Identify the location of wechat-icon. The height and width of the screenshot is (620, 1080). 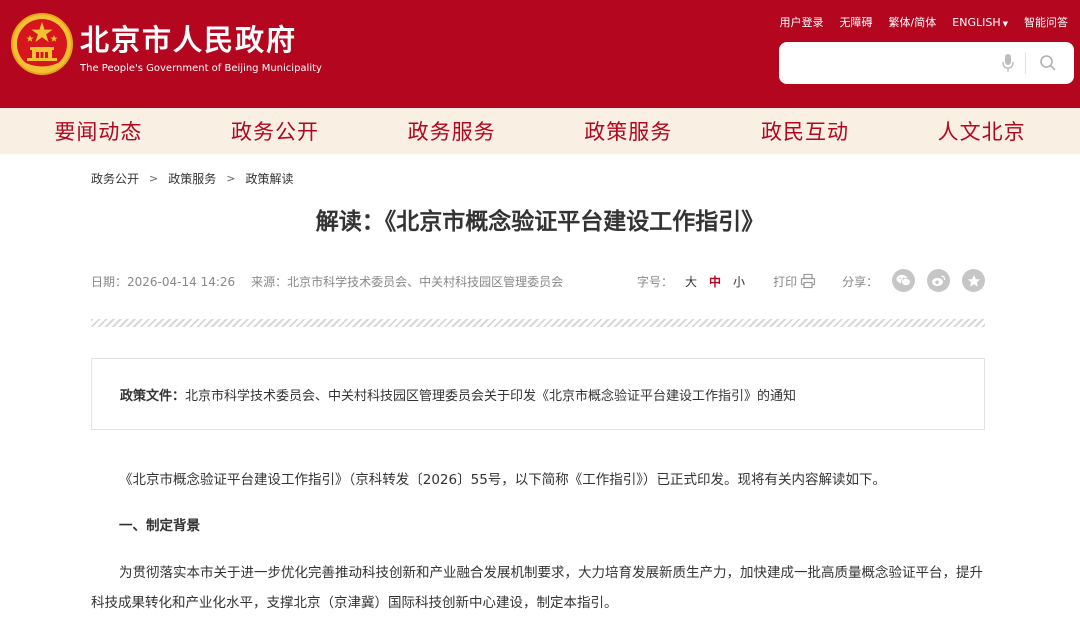
(903, 280).